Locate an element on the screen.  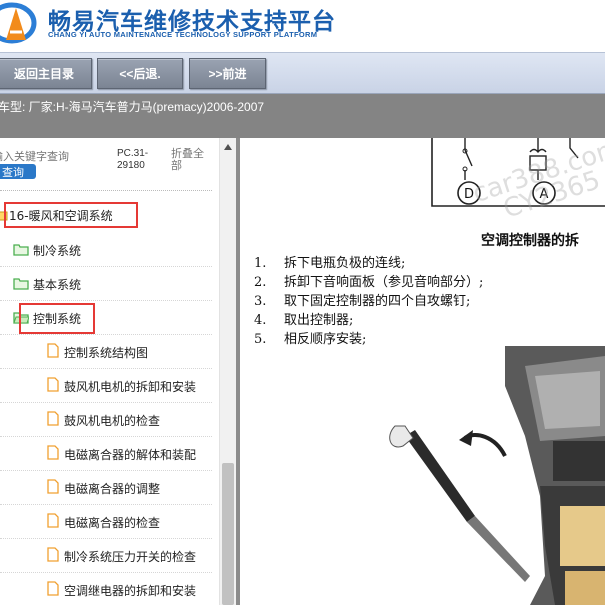
tree-item-document: 电磁离合器的解体和装配 is located at coordinates (106, 454).